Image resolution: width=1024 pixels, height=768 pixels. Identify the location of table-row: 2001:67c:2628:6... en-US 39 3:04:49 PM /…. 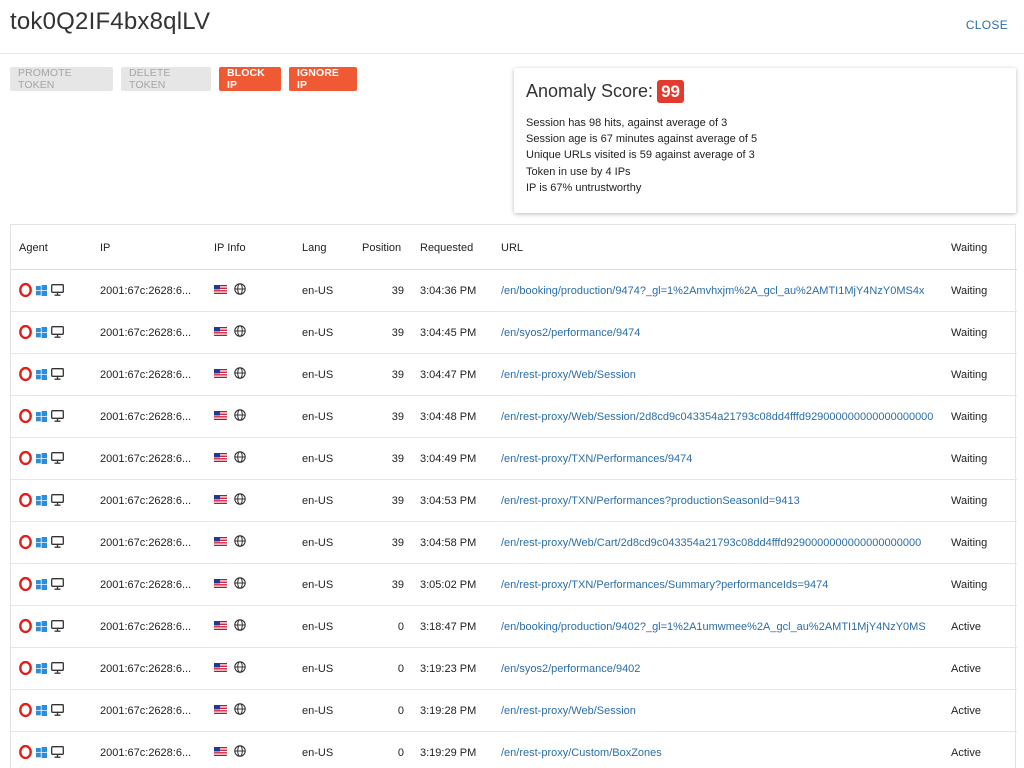
(514, 459).